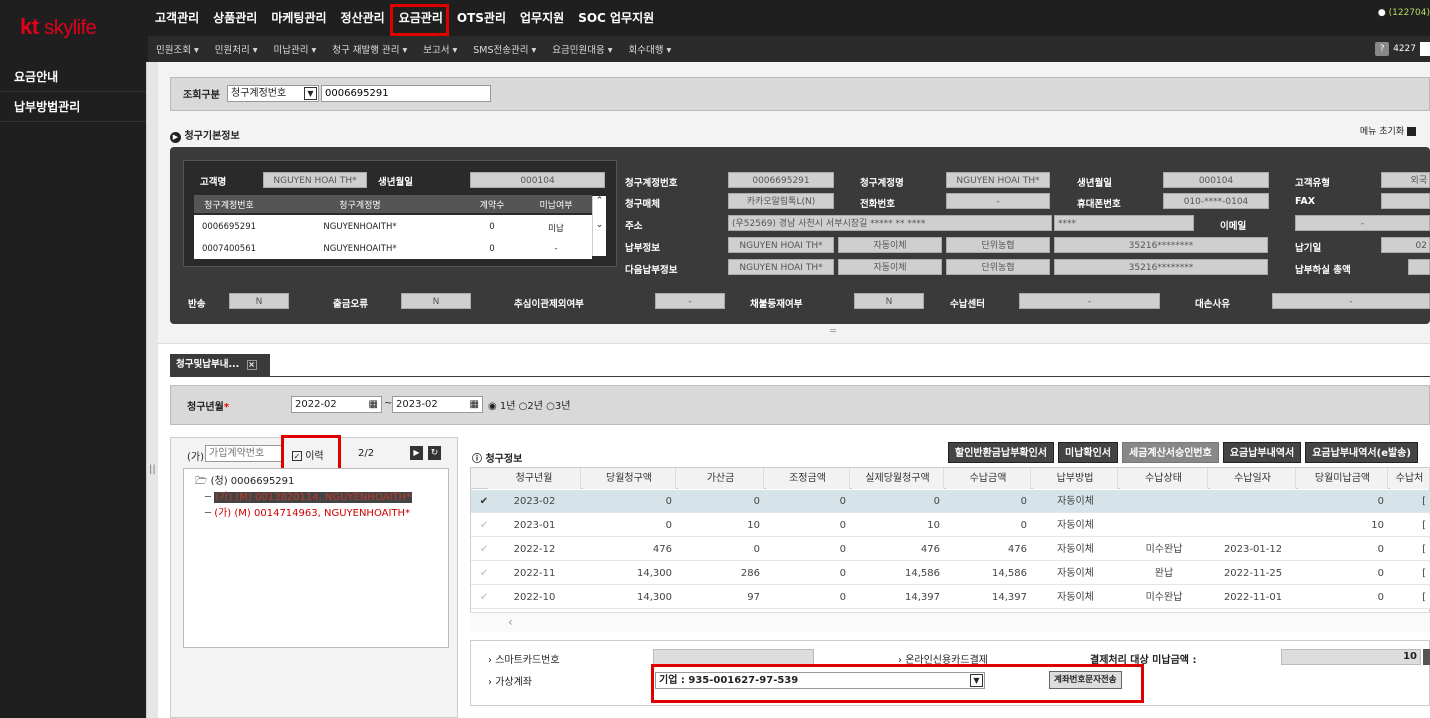  What do you see at coordinates (307, 511) in the screenshot?
I see `tree-item: ─ (가) (M) 0014714963, NGUYENHOAITH*` at bounding box center [307, 511].